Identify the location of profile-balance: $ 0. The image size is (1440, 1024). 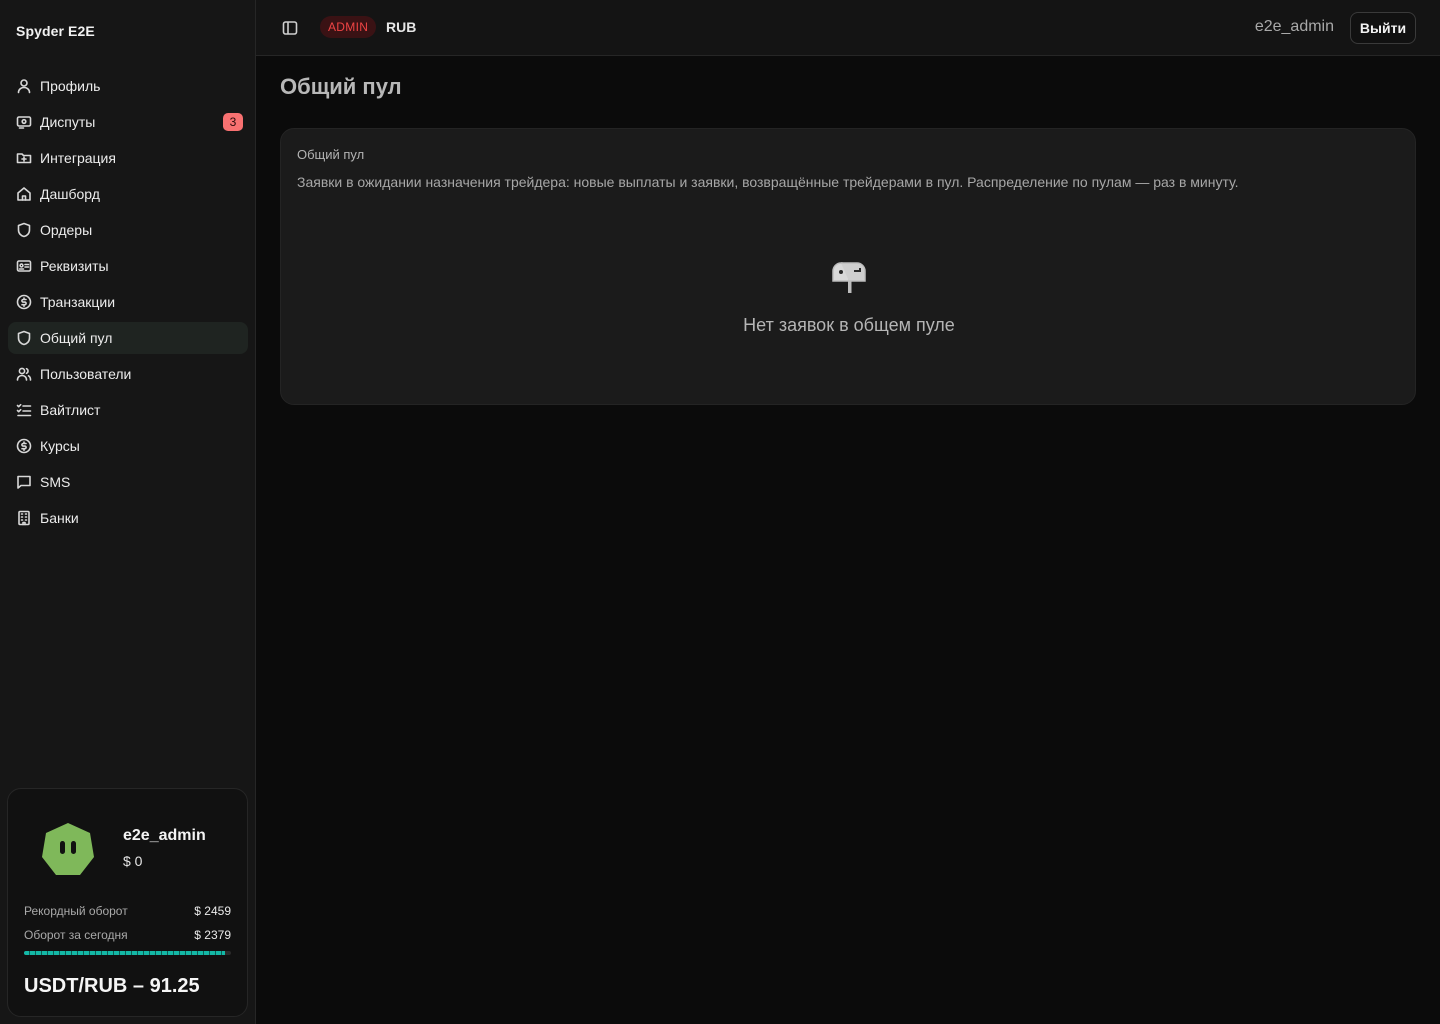
(133, 861).